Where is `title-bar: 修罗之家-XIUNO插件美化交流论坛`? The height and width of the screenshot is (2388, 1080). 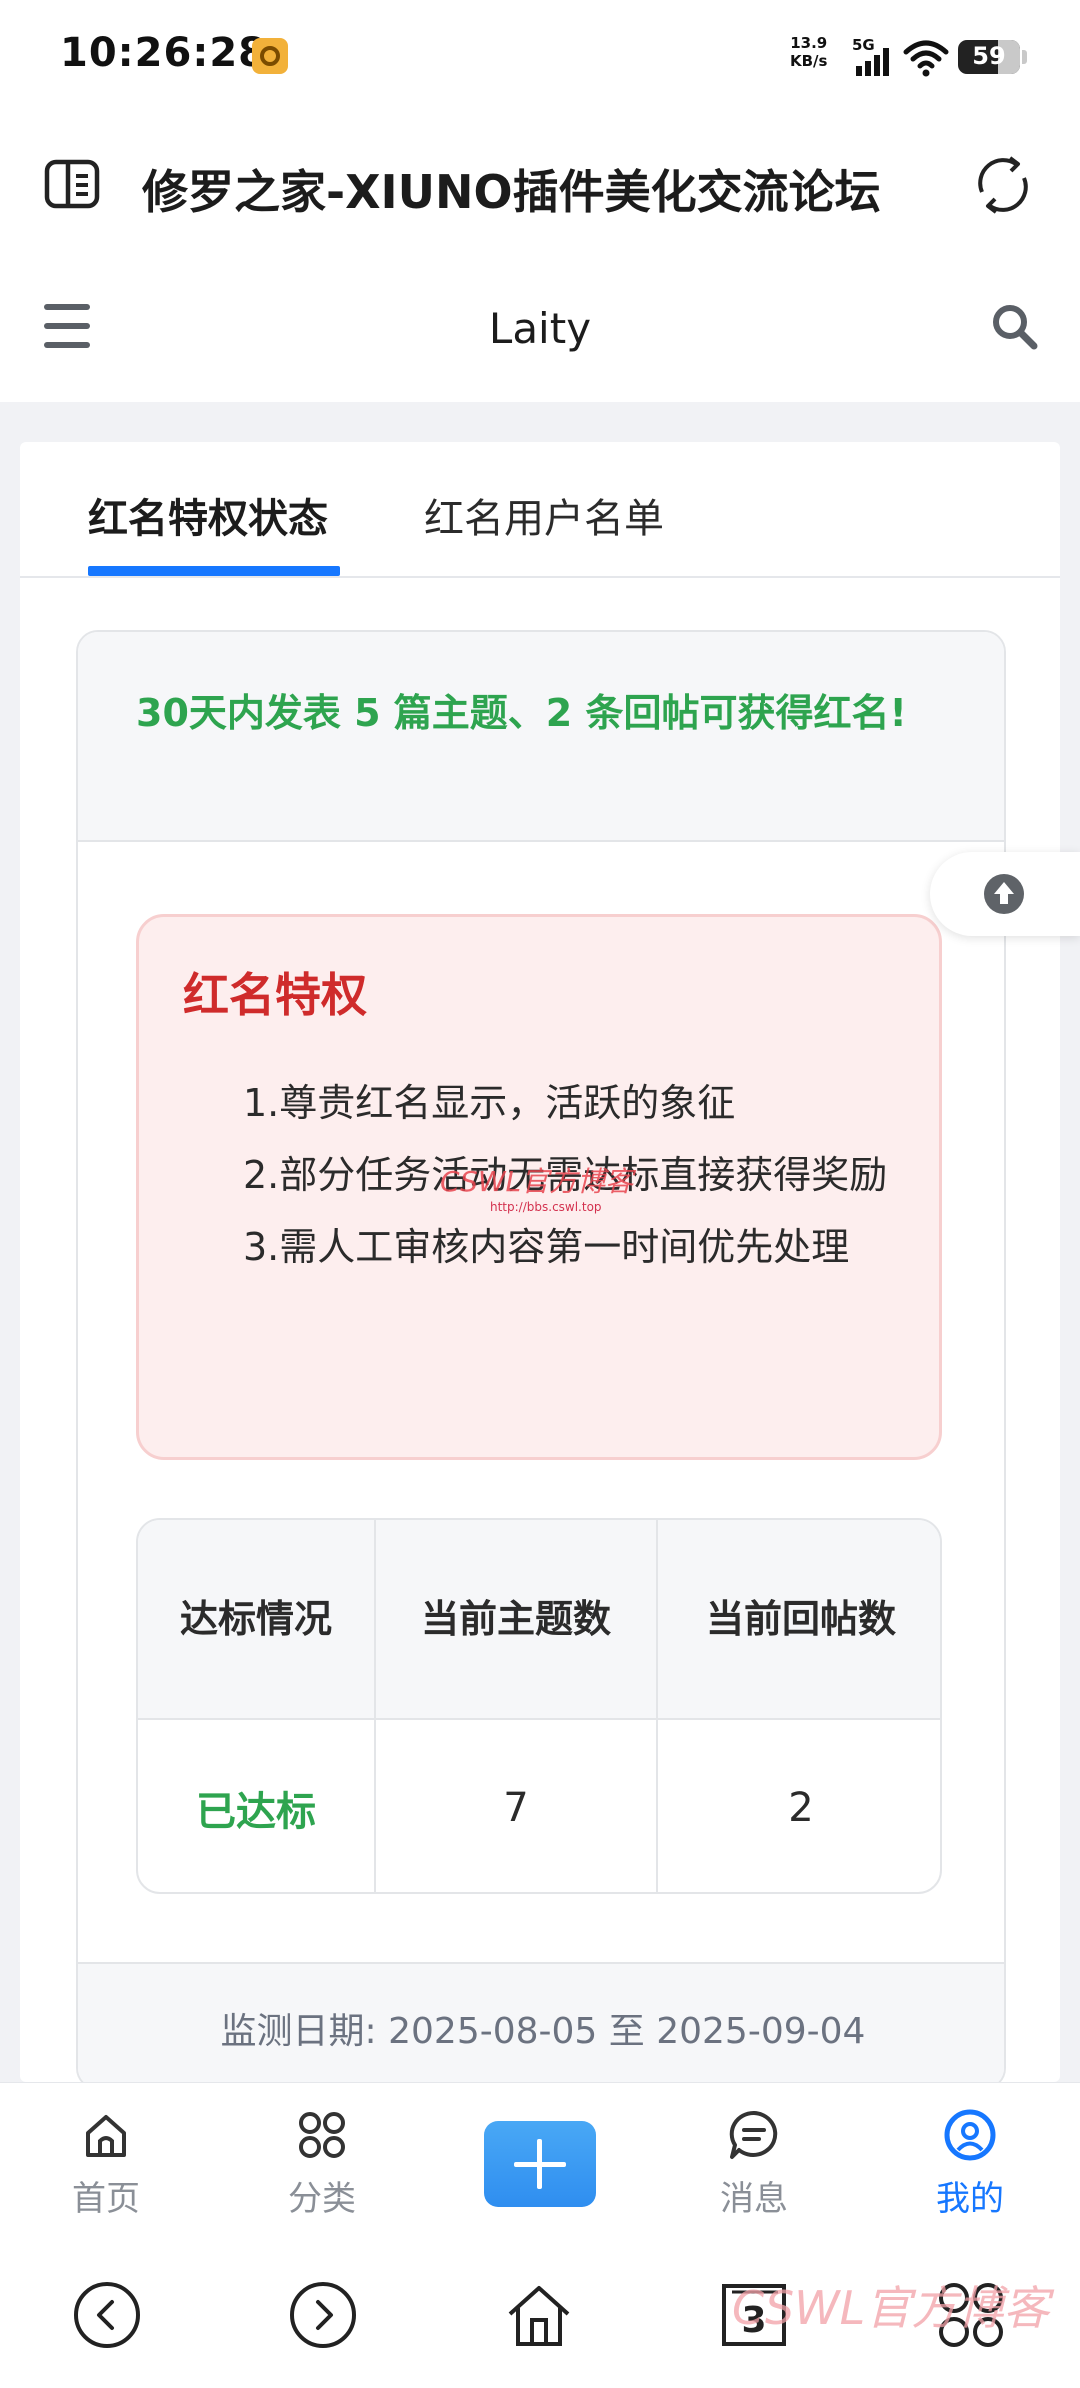
title-bar: 修罗之家-XIUNO插件美化交流论坛 is located at coordinates (540, 186).